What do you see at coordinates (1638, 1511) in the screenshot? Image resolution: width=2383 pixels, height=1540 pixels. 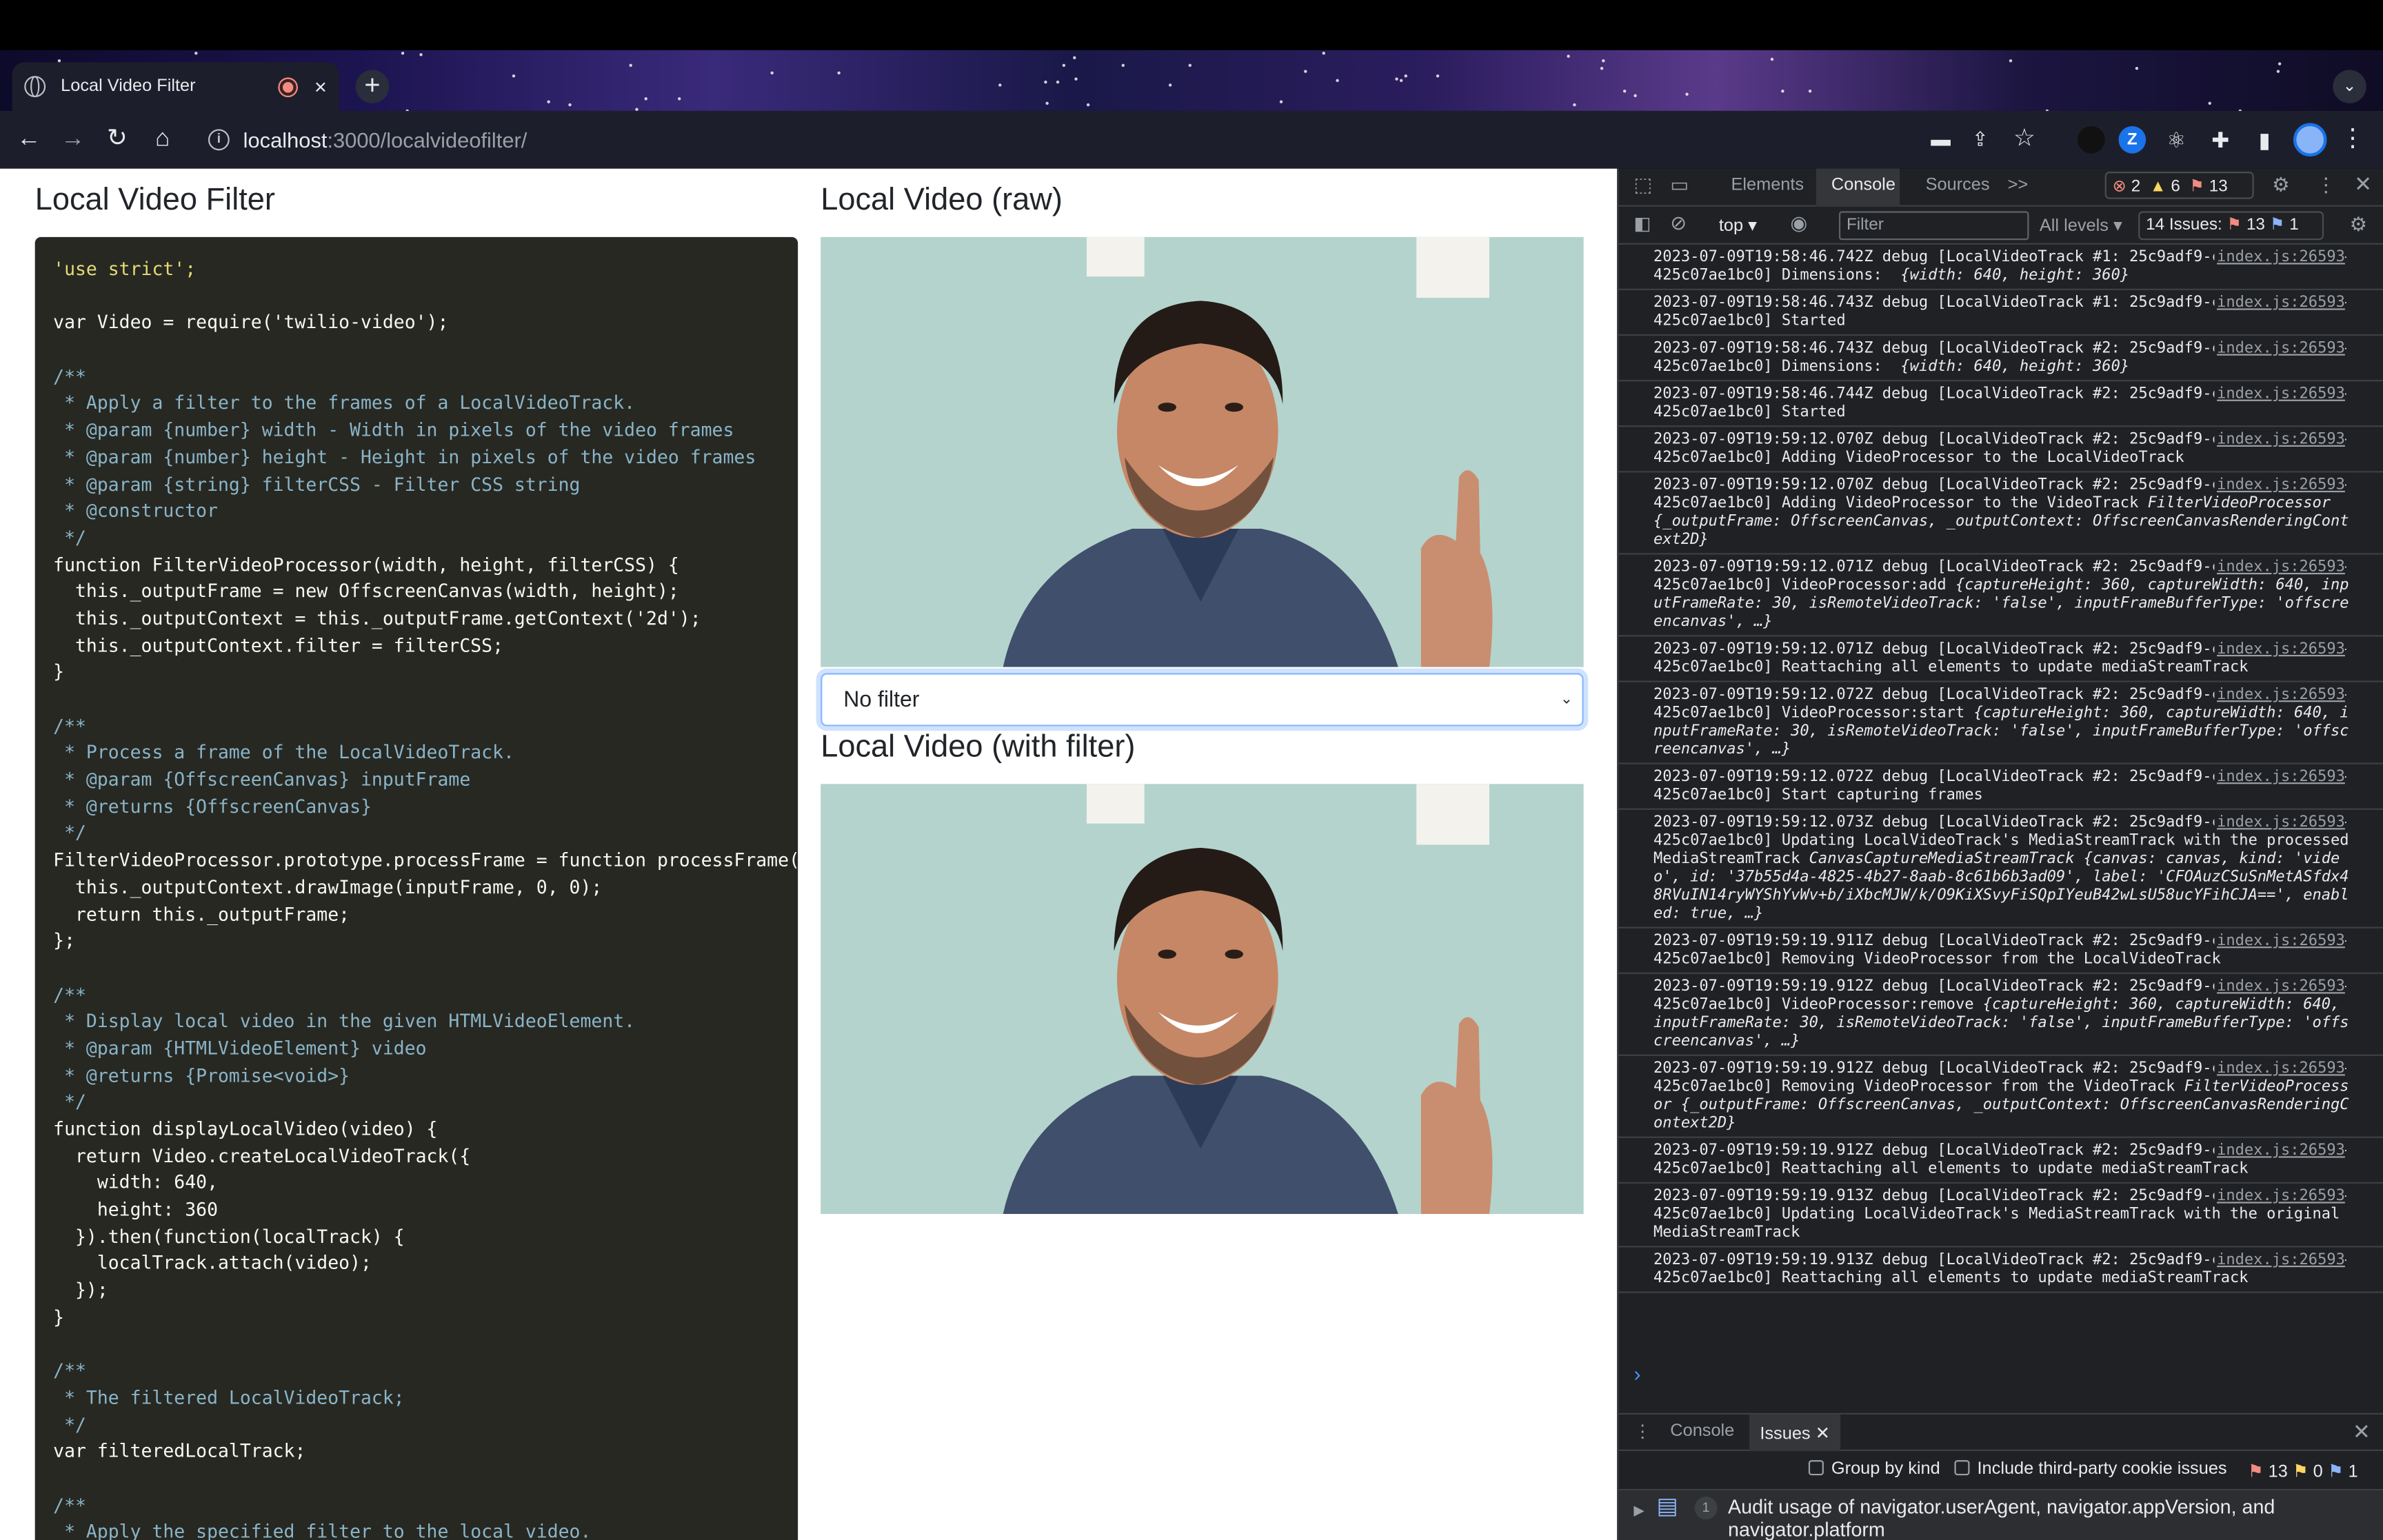 I see `expand-triangle-icon: ▶` at bounding box center [1638, 1511].